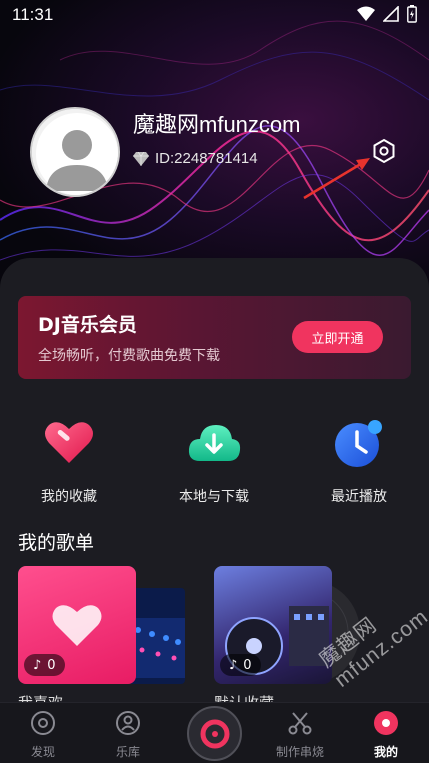 The width and height of the screenshot is (429, 763). I want to click on status-icons, so click(387, 14).